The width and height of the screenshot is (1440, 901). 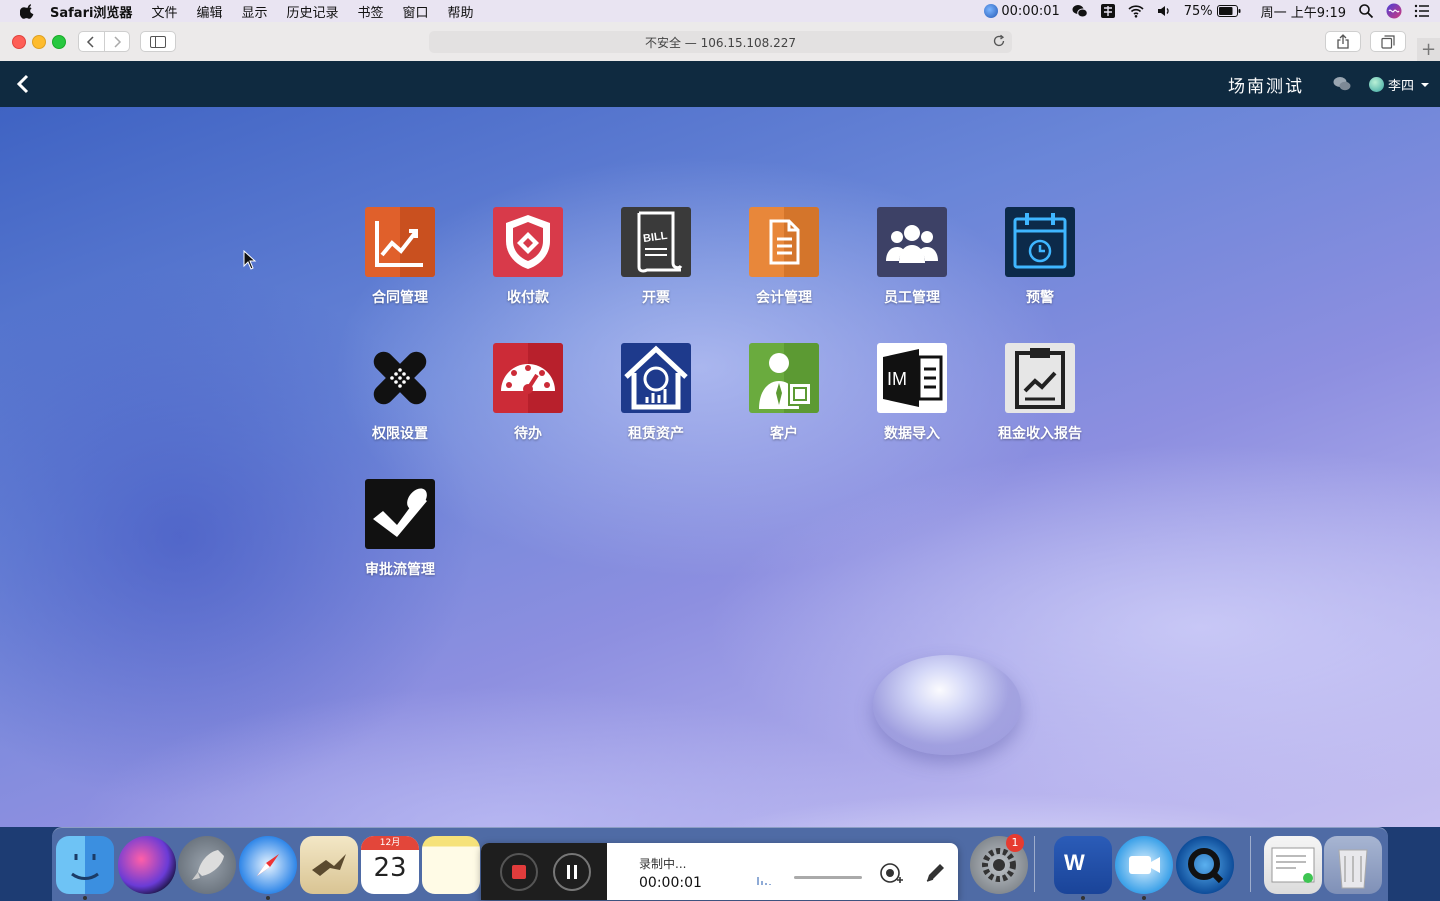 I want to click on caret-down-icon, so click(x=1425, y=84).